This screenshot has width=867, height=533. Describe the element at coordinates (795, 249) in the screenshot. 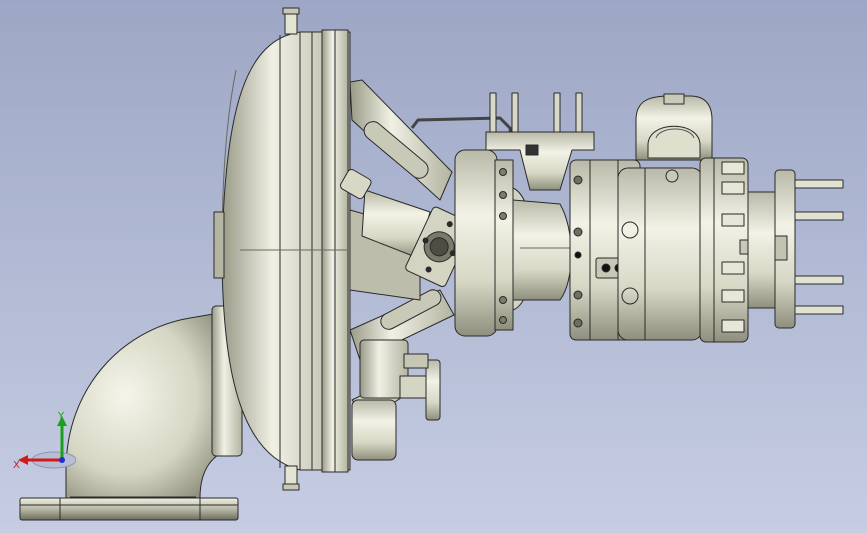

I see `motor-adapter` at that location.